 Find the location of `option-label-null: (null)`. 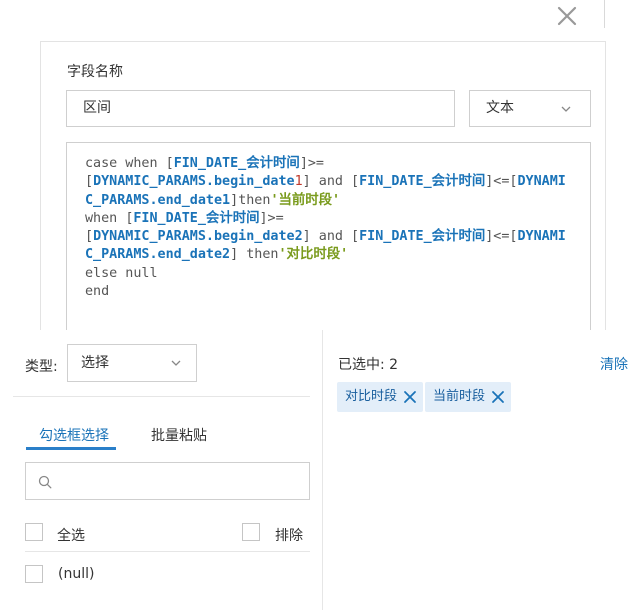

option-label-null: (null) is located at coordinates (76, 574).